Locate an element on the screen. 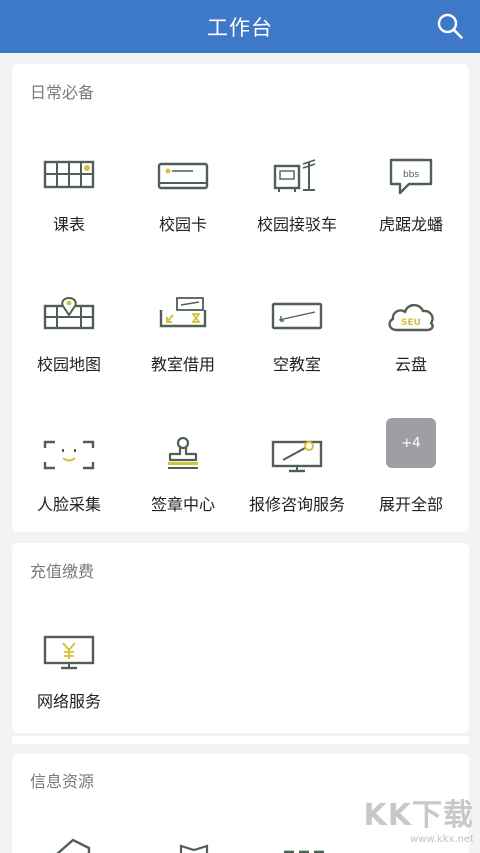 This screenshot has height=853, width=480. cloud-icon: SEU is located at coordinates (411, 317).